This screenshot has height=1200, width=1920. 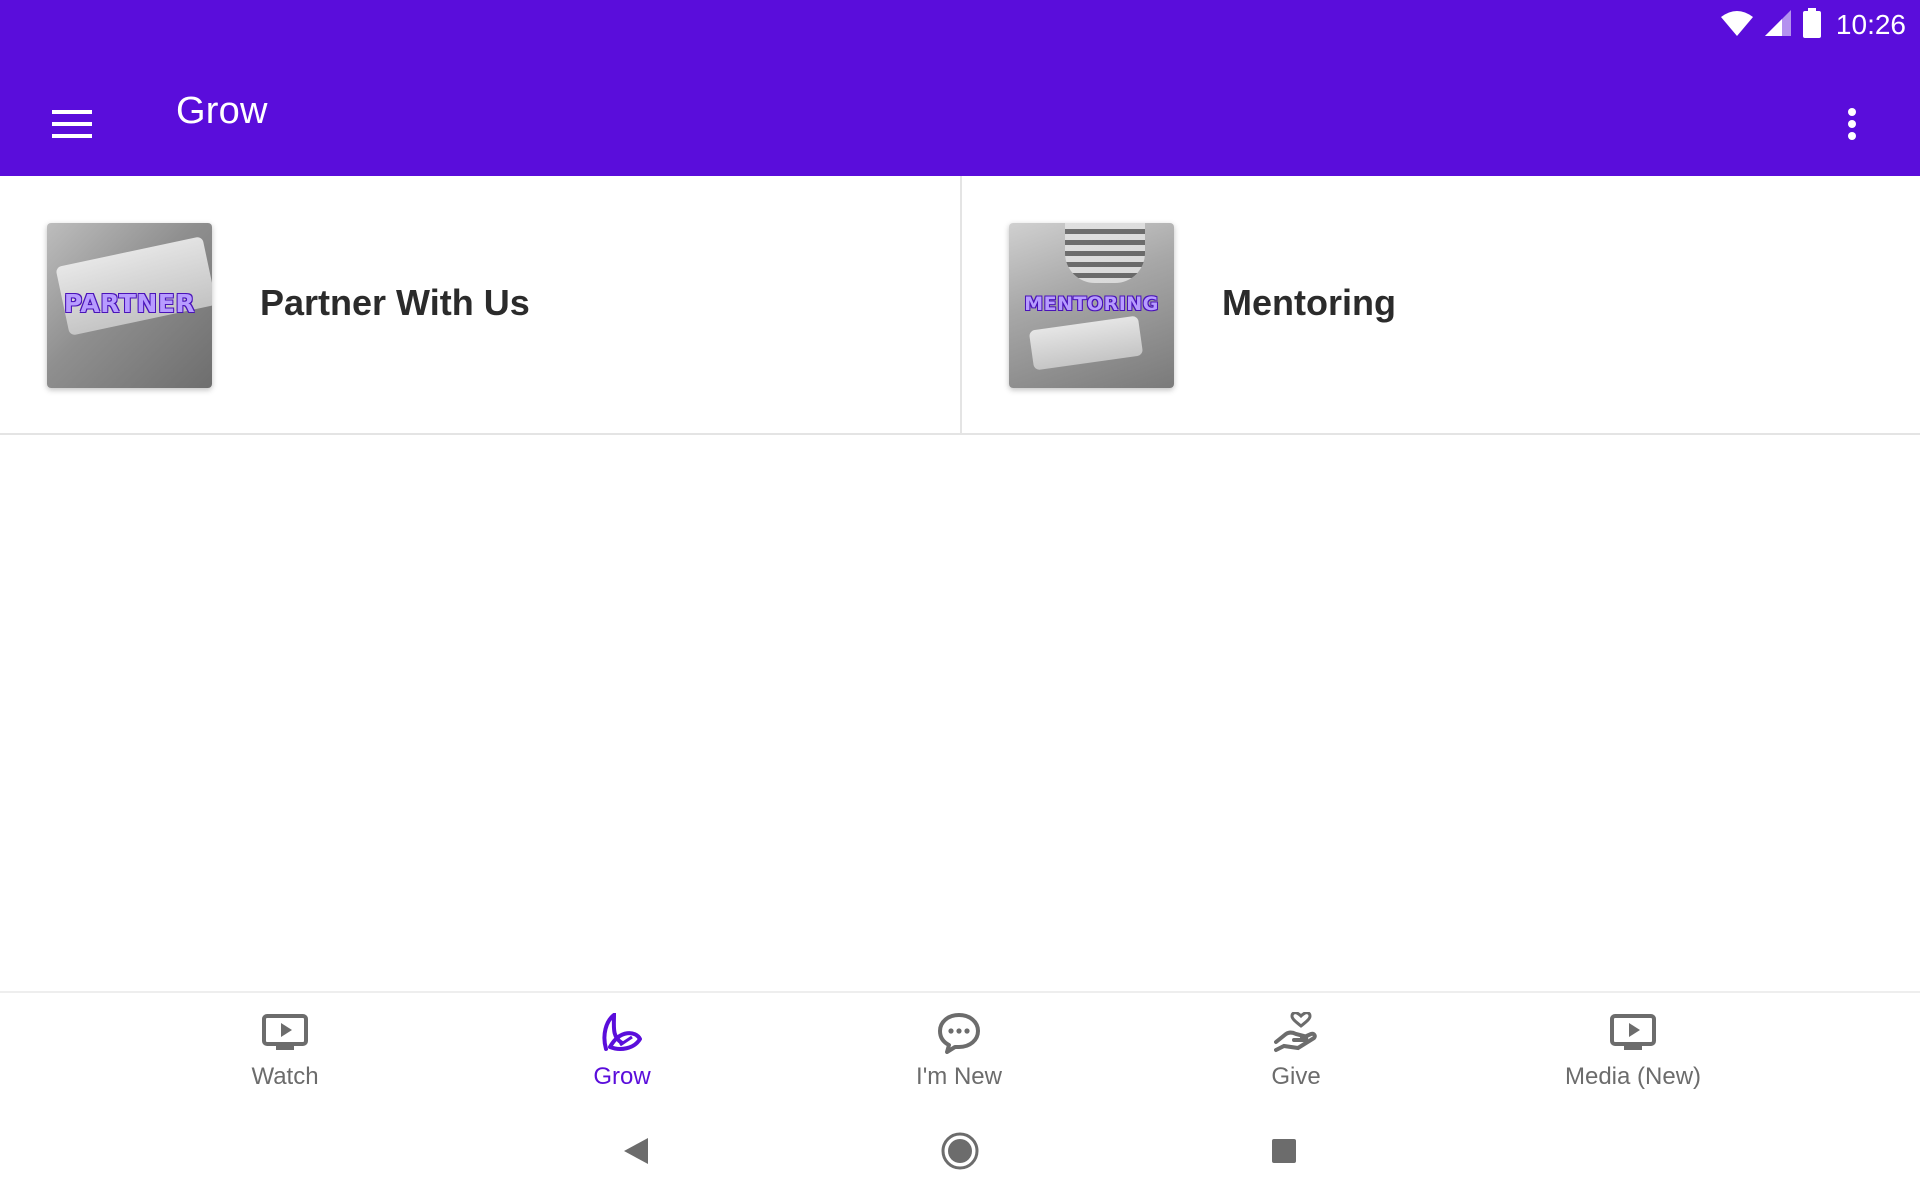 I want to click on hamburger-menu-button, so click(x=72, y=124).